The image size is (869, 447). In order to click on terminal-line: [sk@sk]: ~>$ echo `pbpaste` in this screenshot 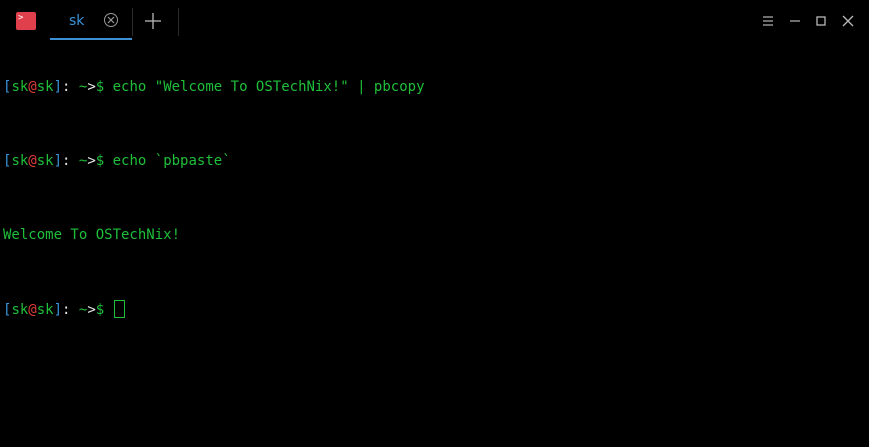, I will do `click(436, 161)`.